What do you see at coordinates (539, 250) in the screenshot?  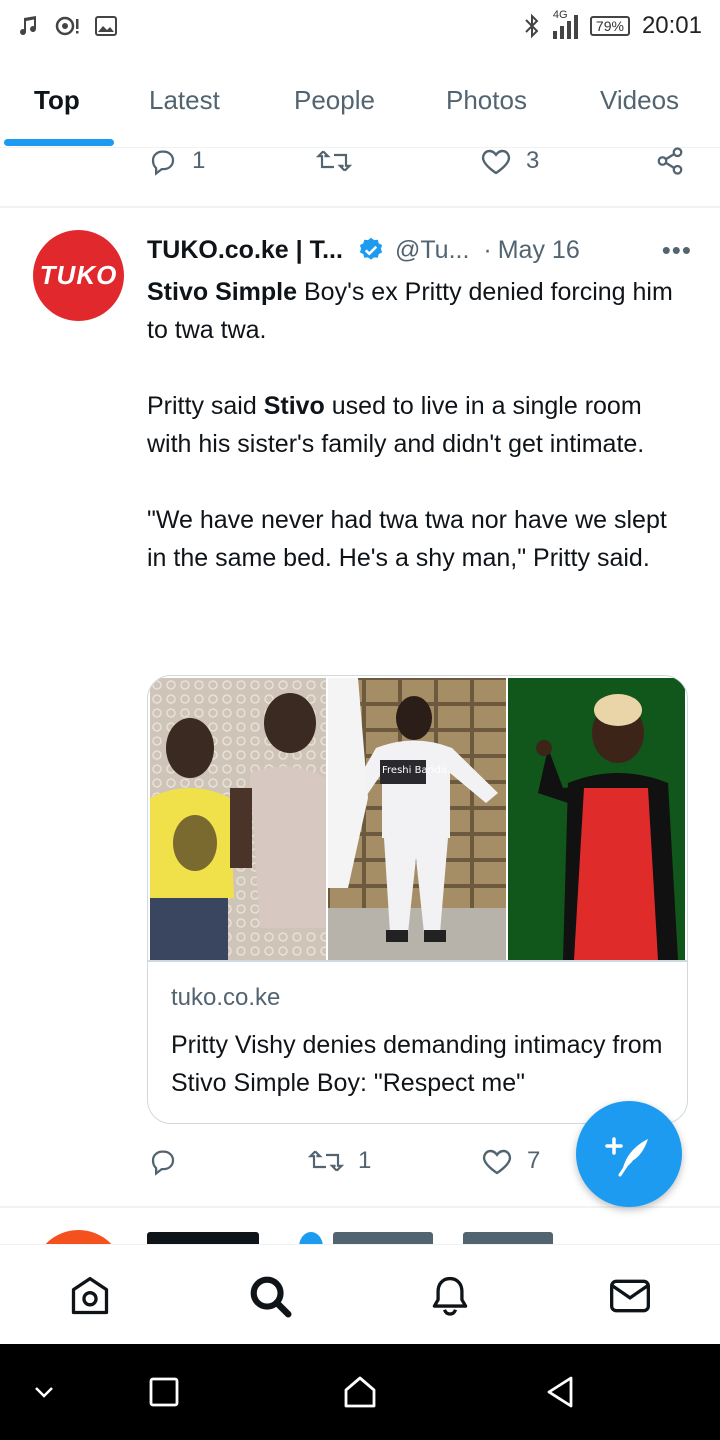 I see `tweet-date: May 16` at bounding box center [539, 250].